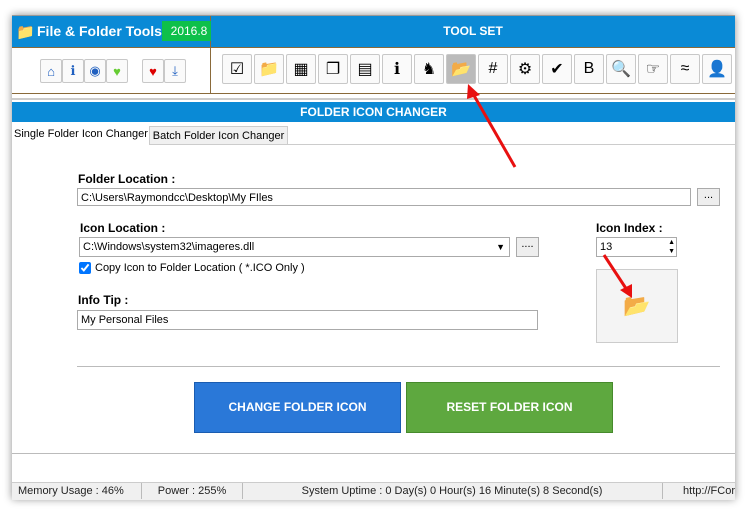 The width and height of the screenshot is (747, 511). I want to click on arrow-to-toolbar, so click(493, 129).